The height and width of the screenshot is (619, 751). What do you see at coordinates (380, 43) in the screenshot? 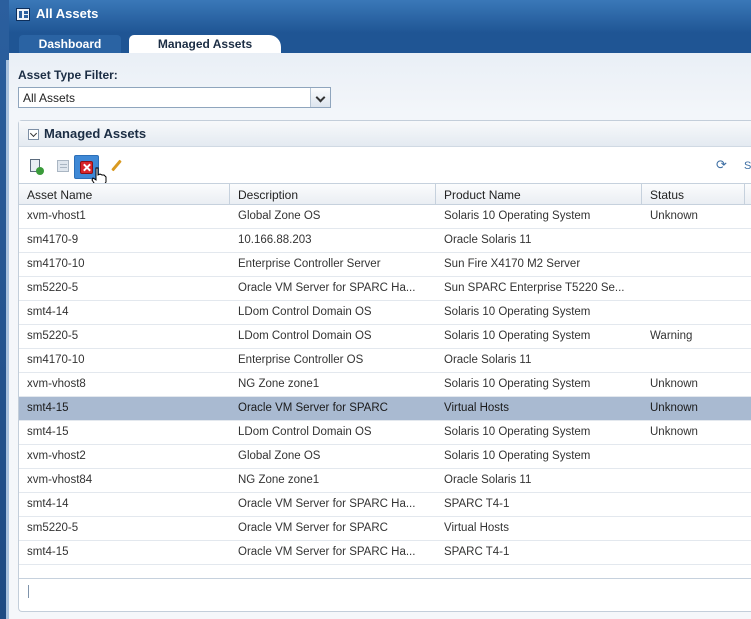
I see `tab-bar: Dashboard Managed Assets` at bounding box center [380, 43].